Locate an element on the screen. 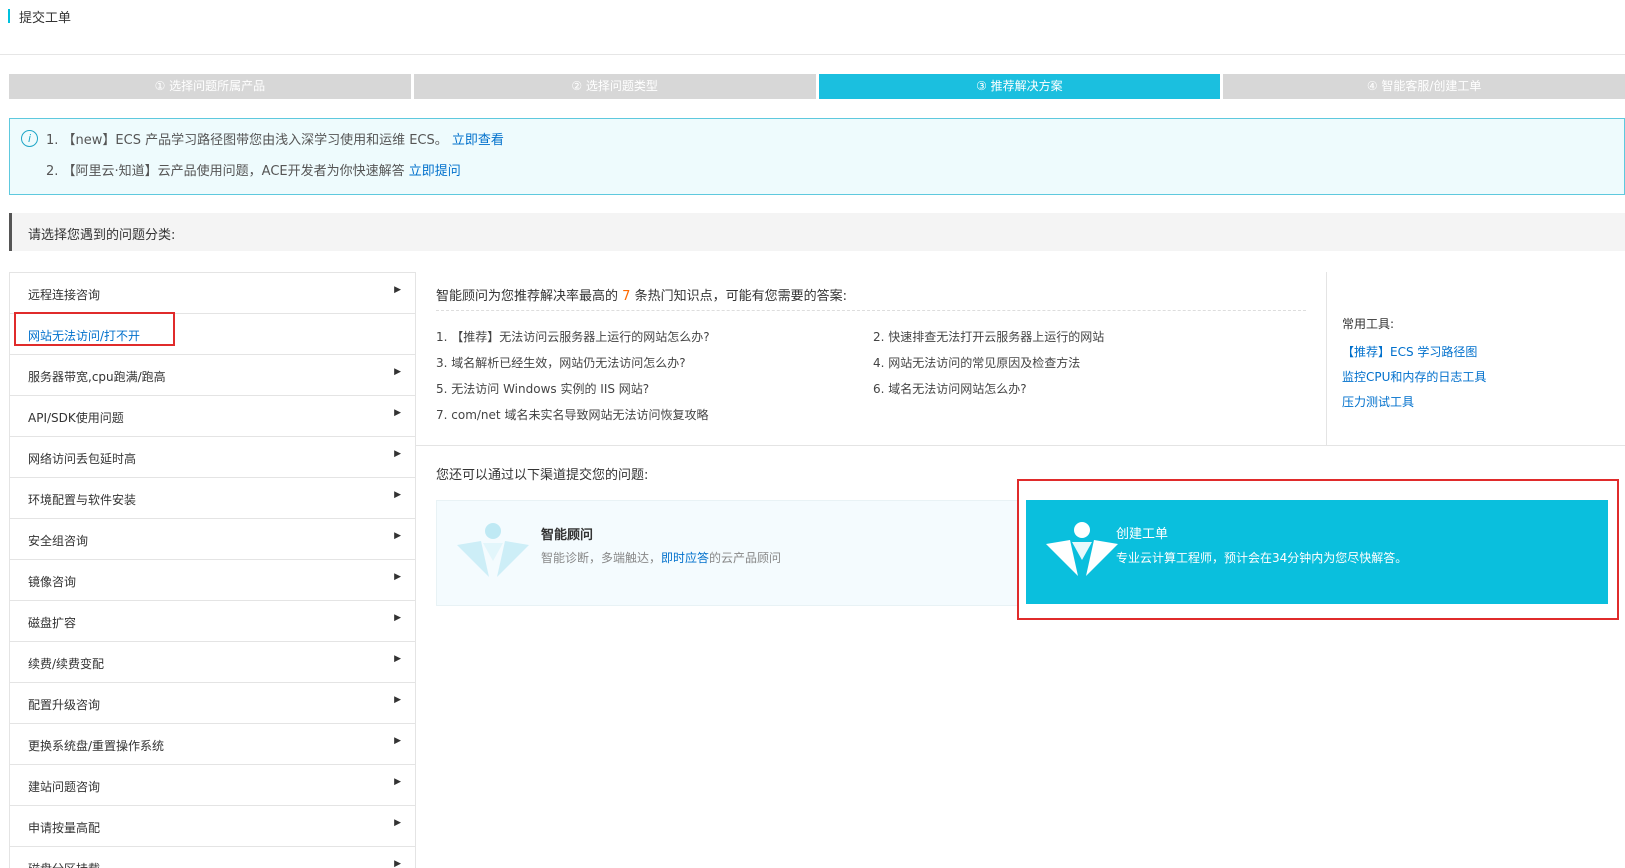  sidebar-item-website-unreachable: 网站无法访问/打不开 is located at coordinates (212, 334).